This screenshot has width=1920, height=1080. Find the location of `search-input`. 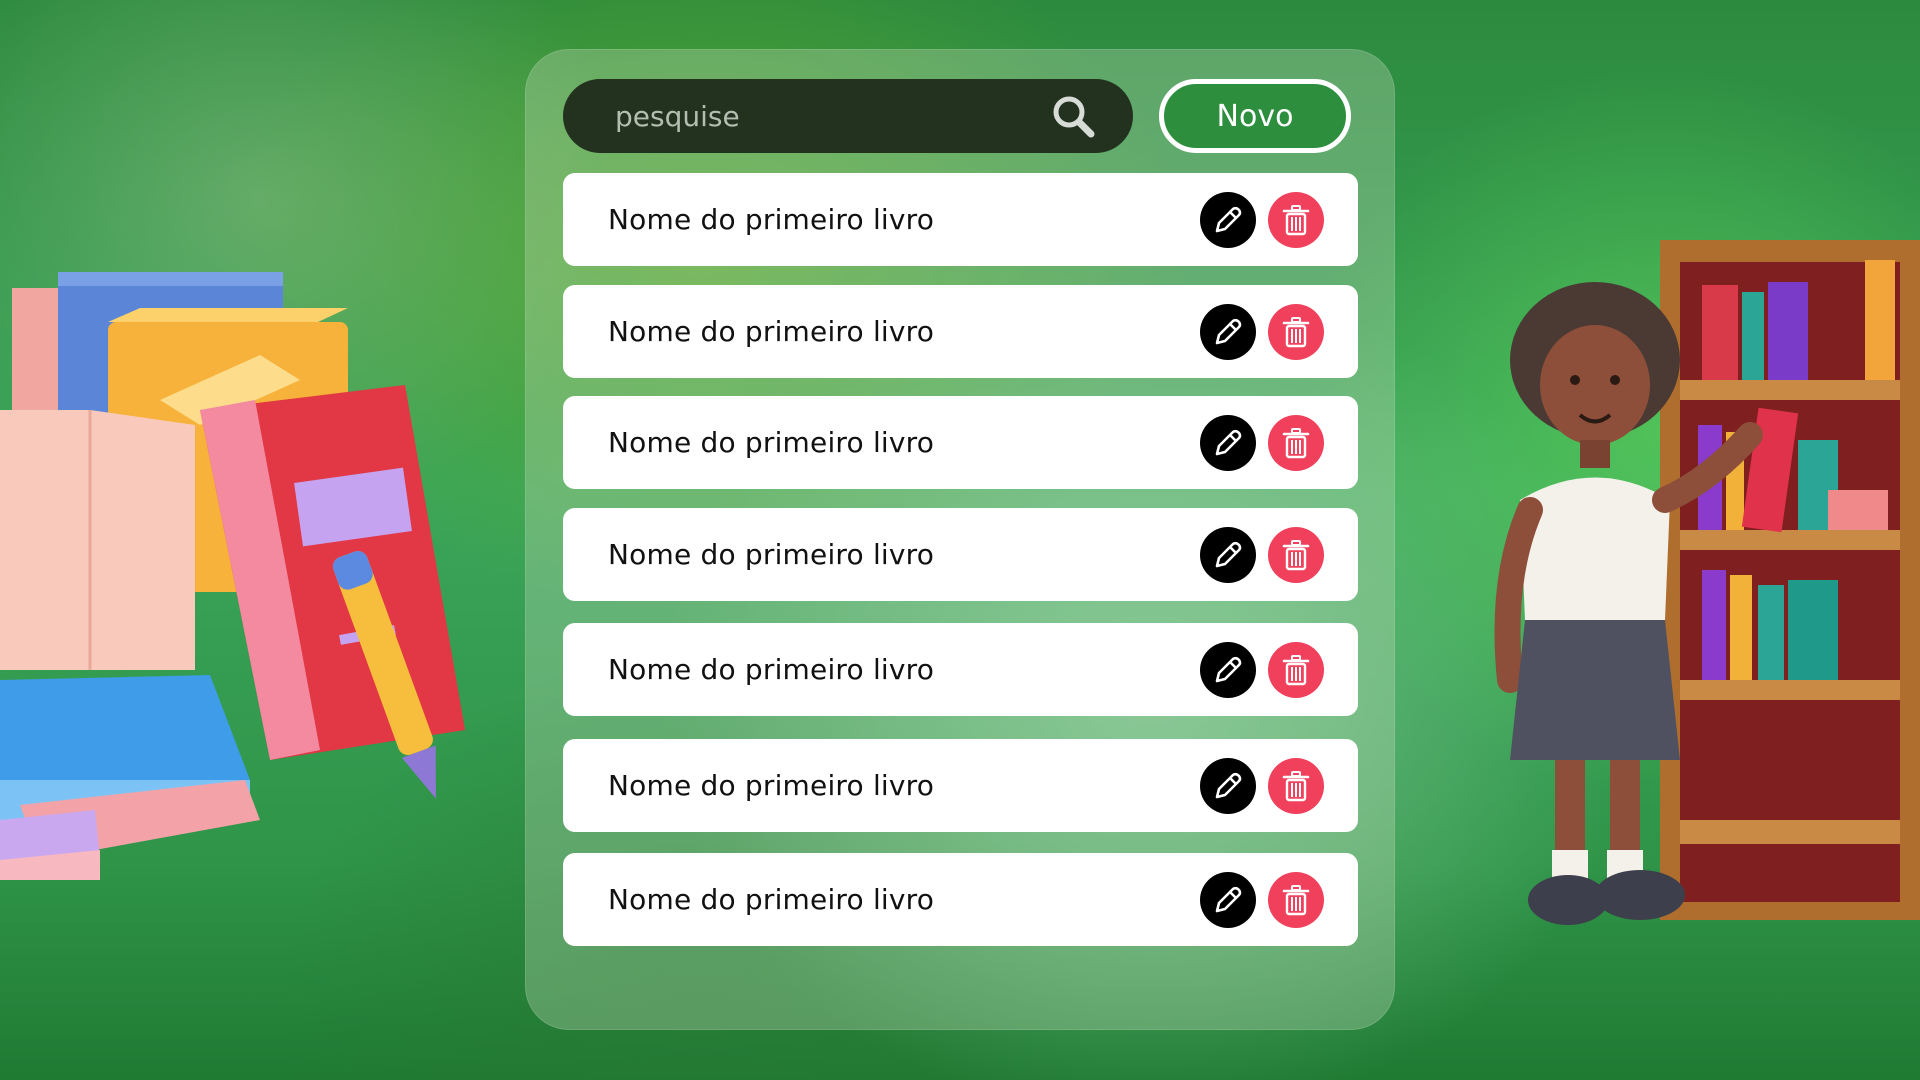

search-input is located at coordinates (803, 116).